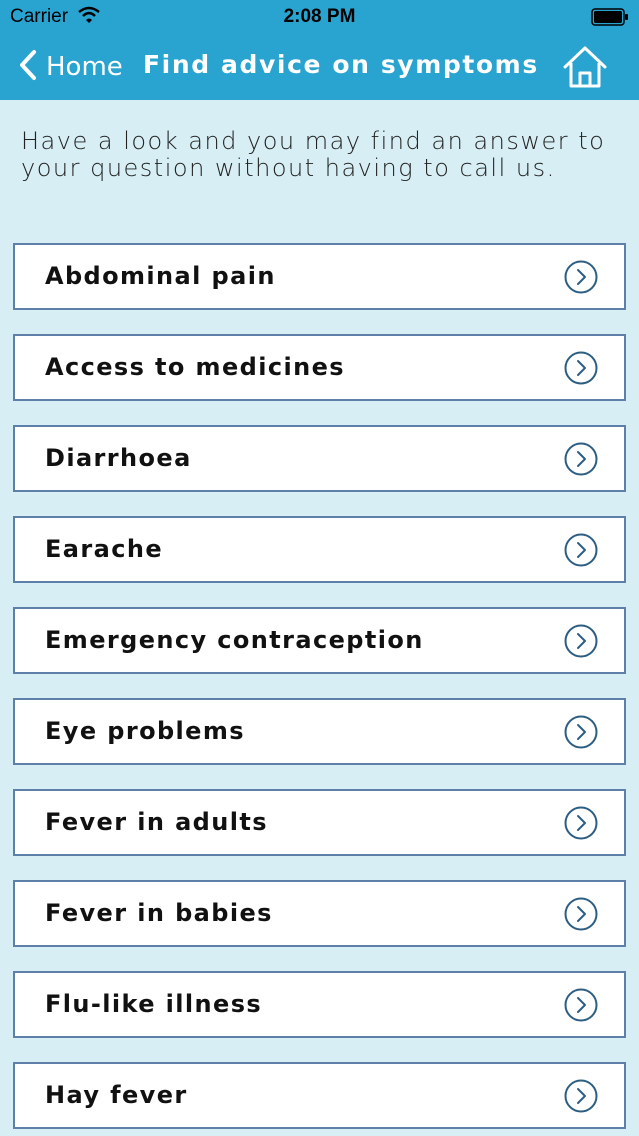 The image size is (639, 1136). What do you see at coordinates (159, 913) in the screenshot?
I see `symptom-label: Fever in babies` at bounding box center [159, 913].